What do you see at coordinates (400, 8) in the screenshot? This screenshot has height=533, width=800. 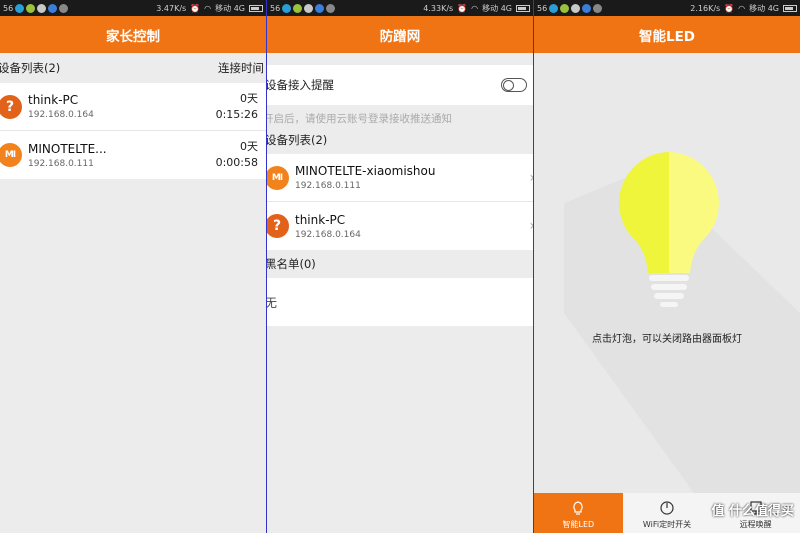 I see `status-bar: 56 4.33K/s ⏰ ◠ 移动 4G` at bounding box center [400, 8].